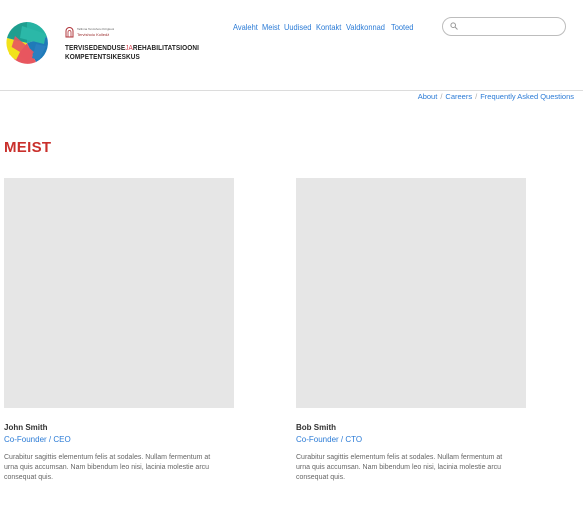 The height and width of the screenshot is (521, 583). What do you see at coordinates (102, 57) in the screenshot?
I see `org-name-line2: KOMPETENTSIKESKUS` at bounding box center [102, 57].